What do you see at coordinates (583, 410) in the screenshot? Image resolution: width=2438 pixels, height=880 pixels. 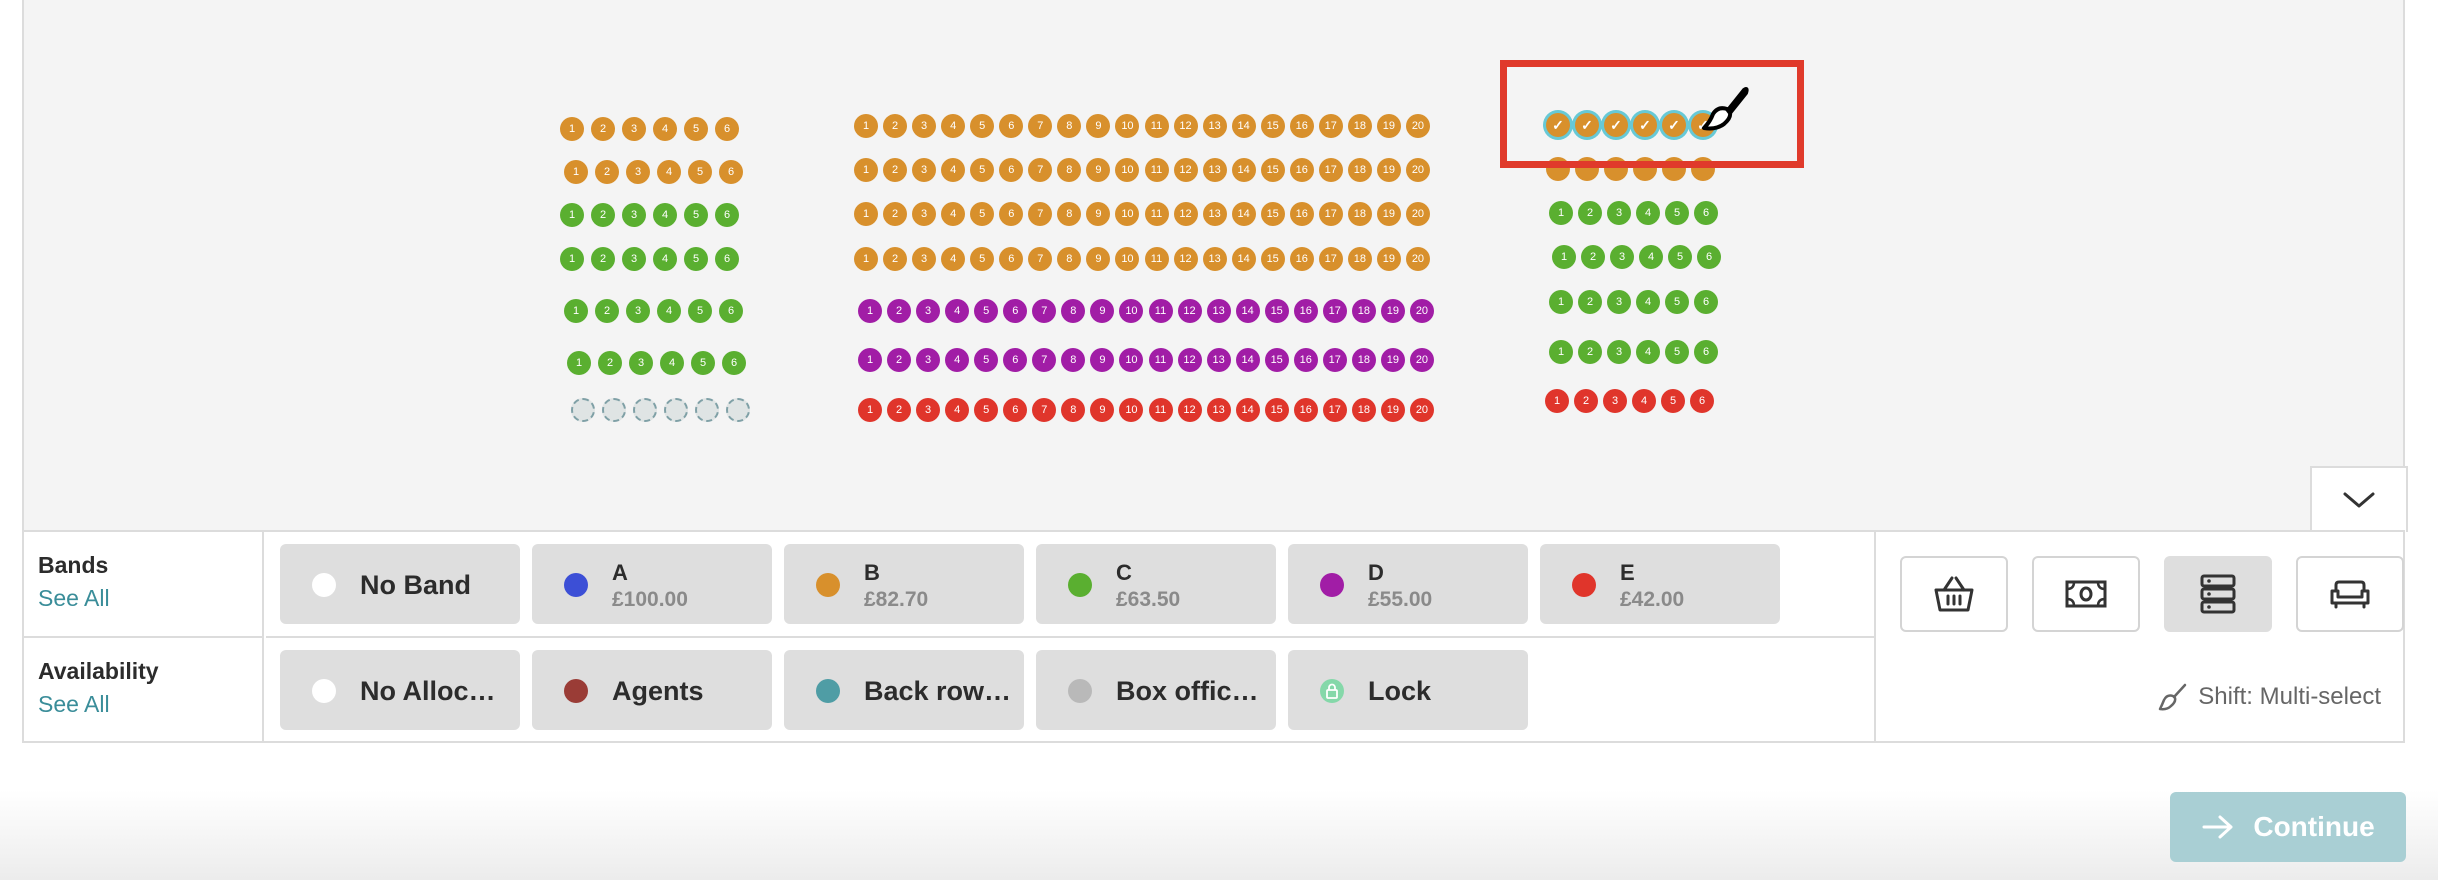 I see `seat` at bounding box center [583, 410].